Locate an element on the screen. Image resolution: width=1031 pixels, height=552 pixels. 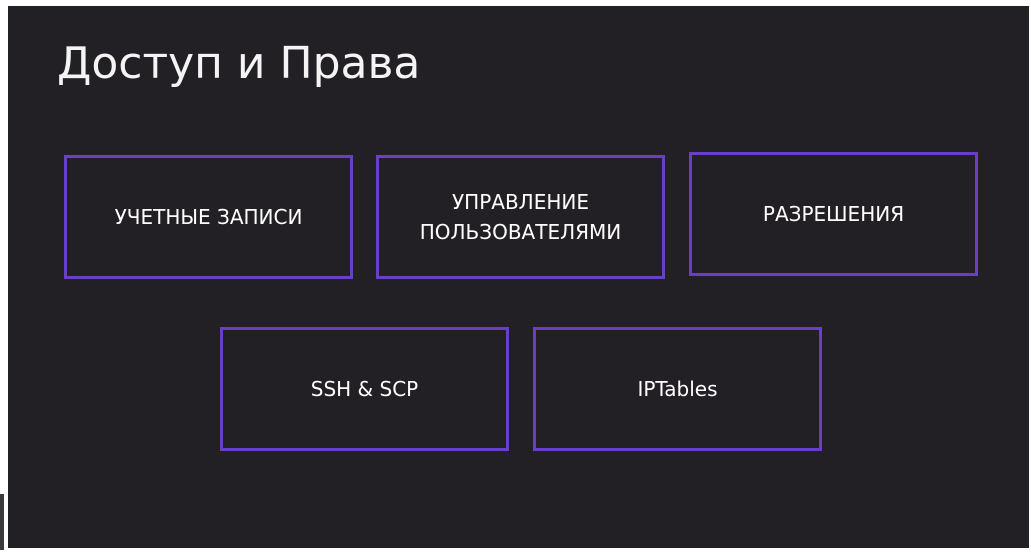
tile-accounts-label: УЧЕТНЫЕ ЗАПИСИ is located at coordinates (208, 217).